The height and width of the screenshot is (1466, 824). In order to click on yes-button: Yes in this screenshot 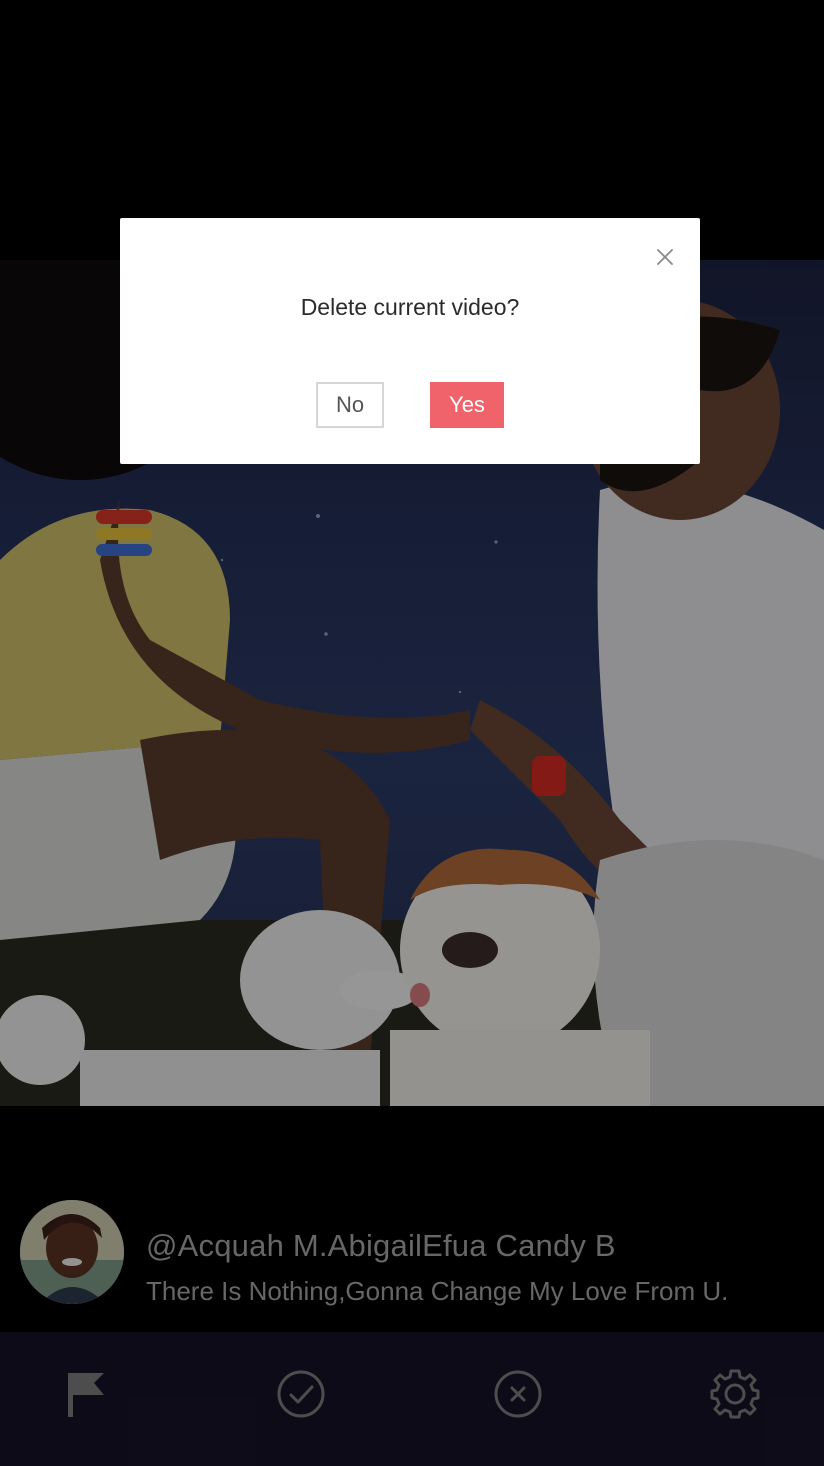, I will do `click(467, 405)`.